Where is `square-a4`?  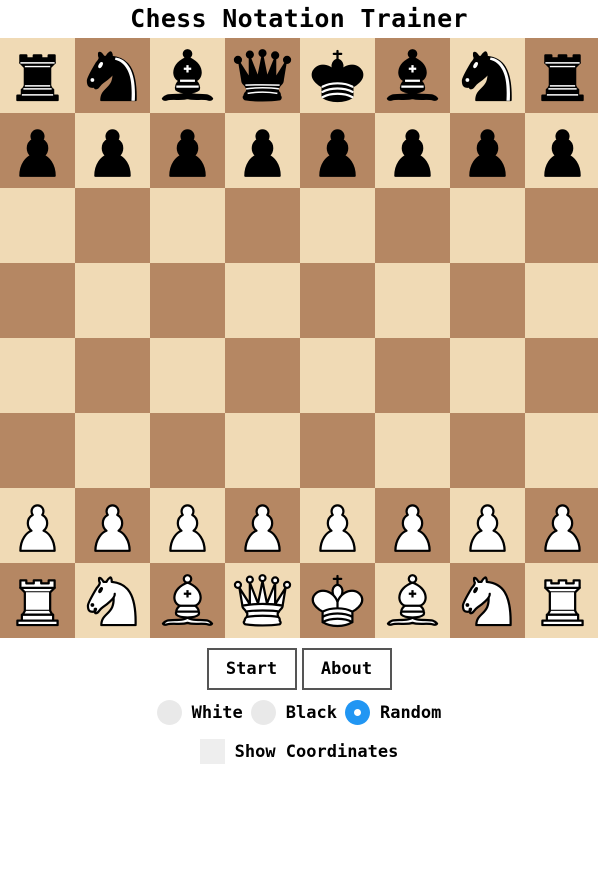 square-a4 is located at coordinates (37, 375).